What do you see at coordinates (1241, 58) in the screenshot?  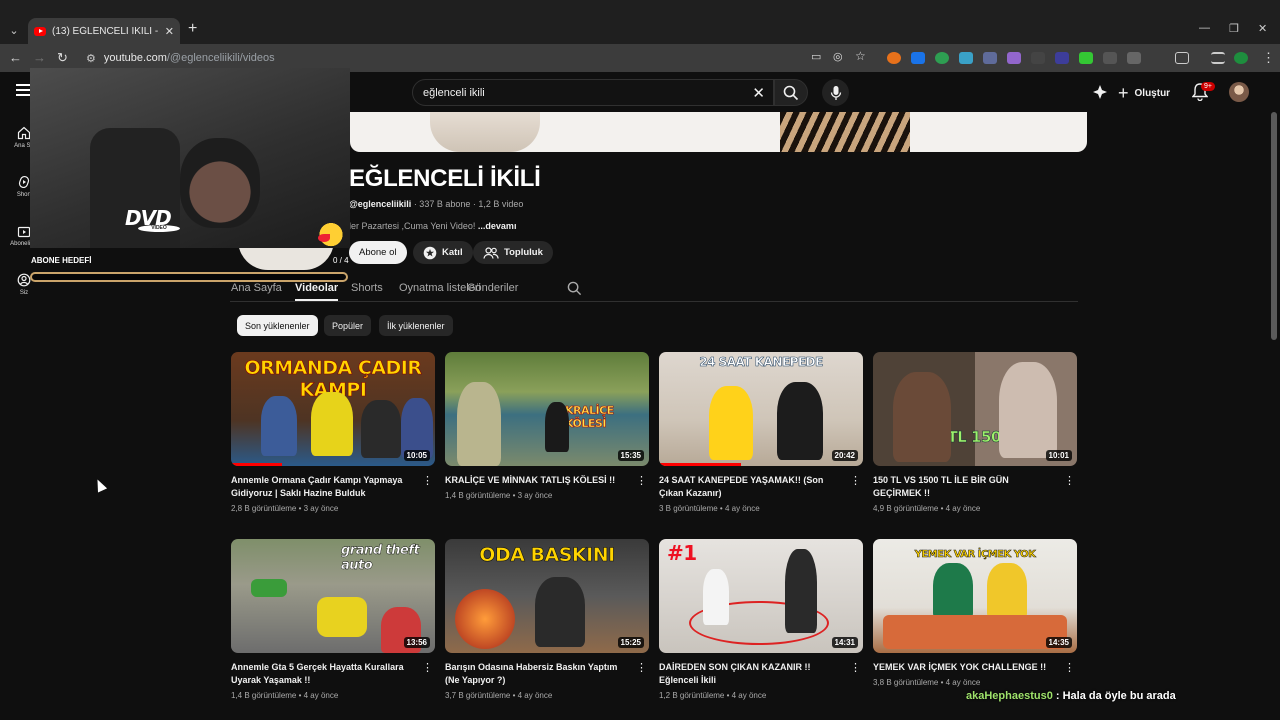 I see `profile-icon` at bounding box center [1241, 58].